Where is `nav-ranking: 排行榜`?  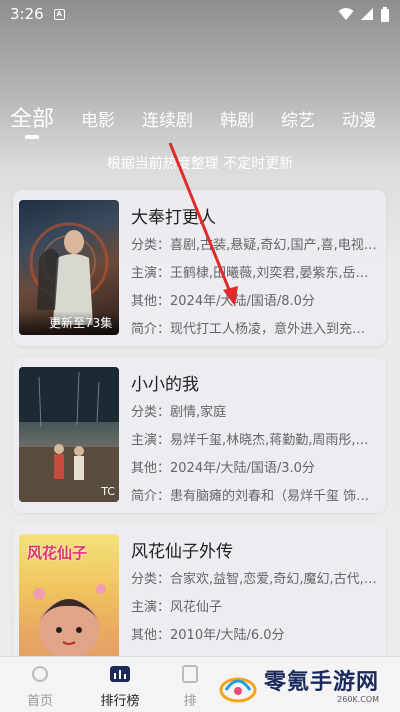
nav-ranking: 排行榜 is located at coordinates (120, 687).